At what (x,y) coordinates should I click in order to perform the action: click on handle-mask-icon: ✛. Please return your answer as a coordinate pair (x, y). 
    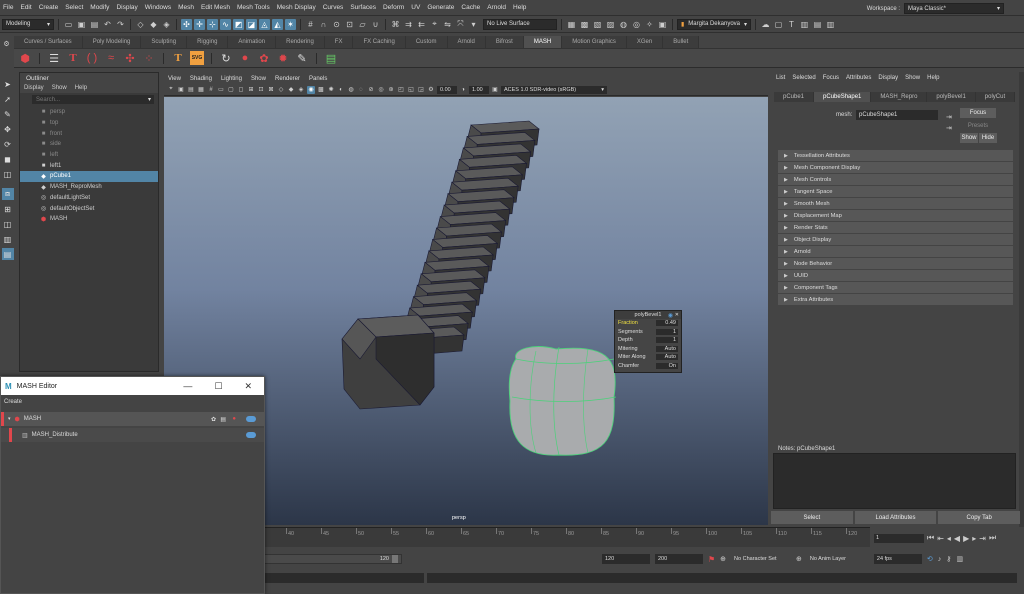
    Looking at the image, I should click on (199, 24).